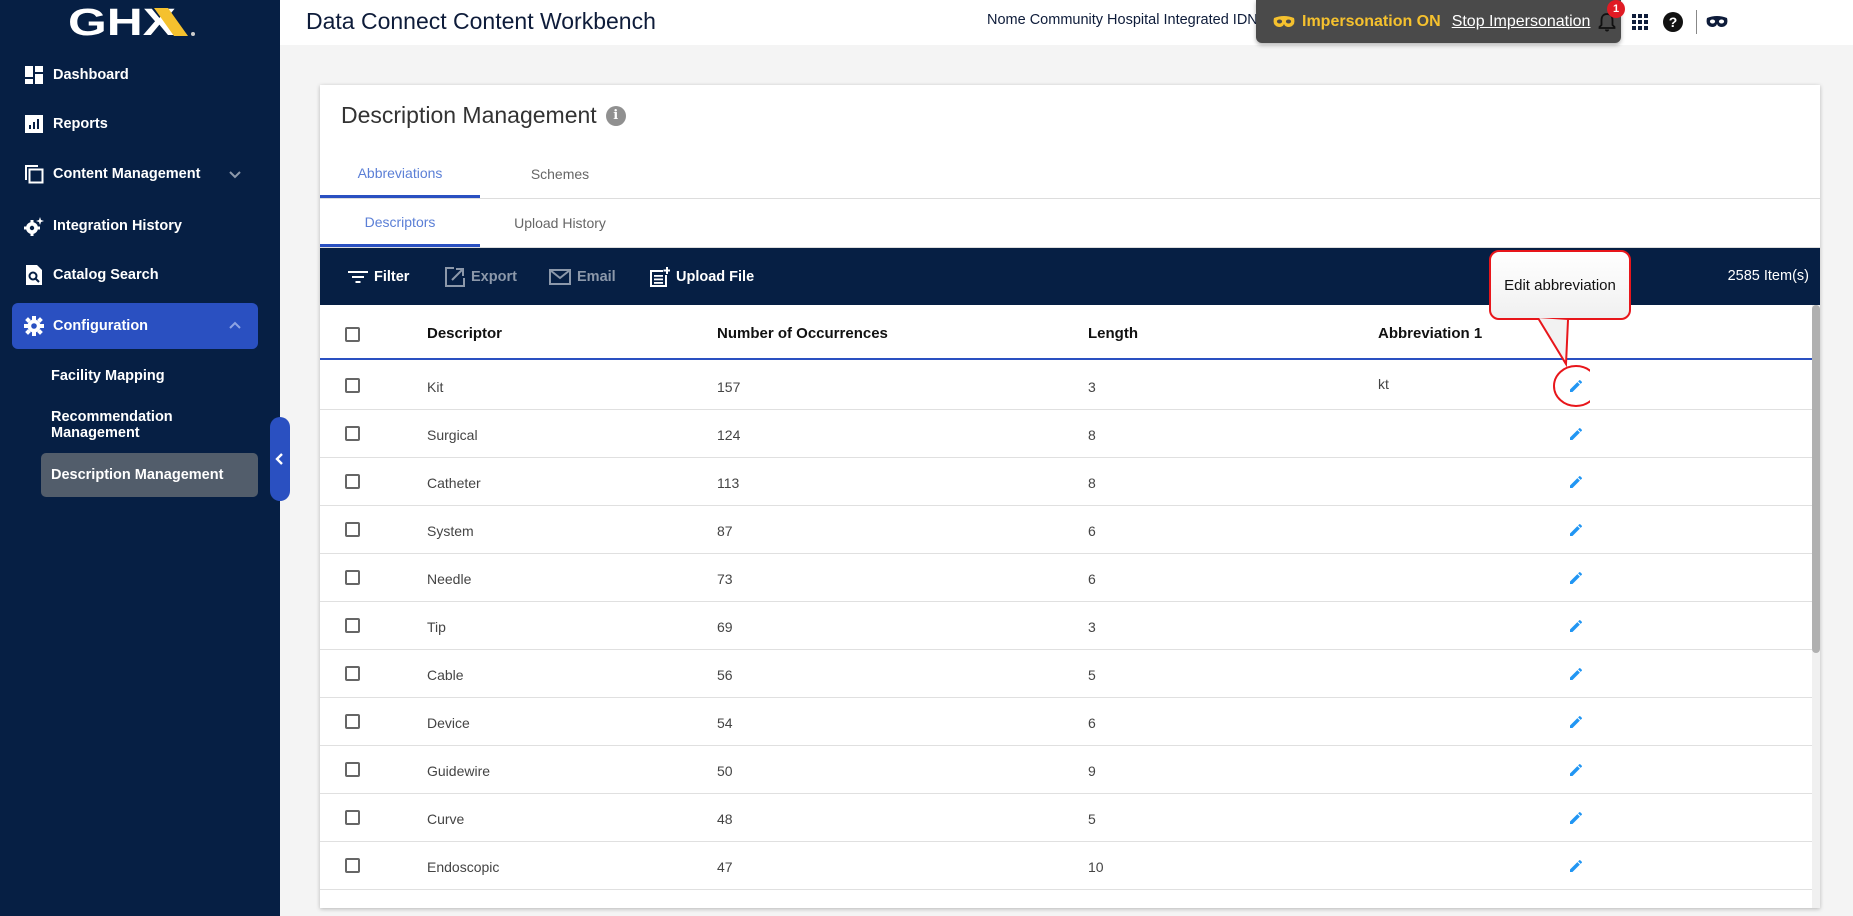 This screenshot has height=916, width=1853. What do you see at coordinates (560, 174) in the screenshot?
I see `tab-schemes: Schemes` at bounding box center [560, 174].